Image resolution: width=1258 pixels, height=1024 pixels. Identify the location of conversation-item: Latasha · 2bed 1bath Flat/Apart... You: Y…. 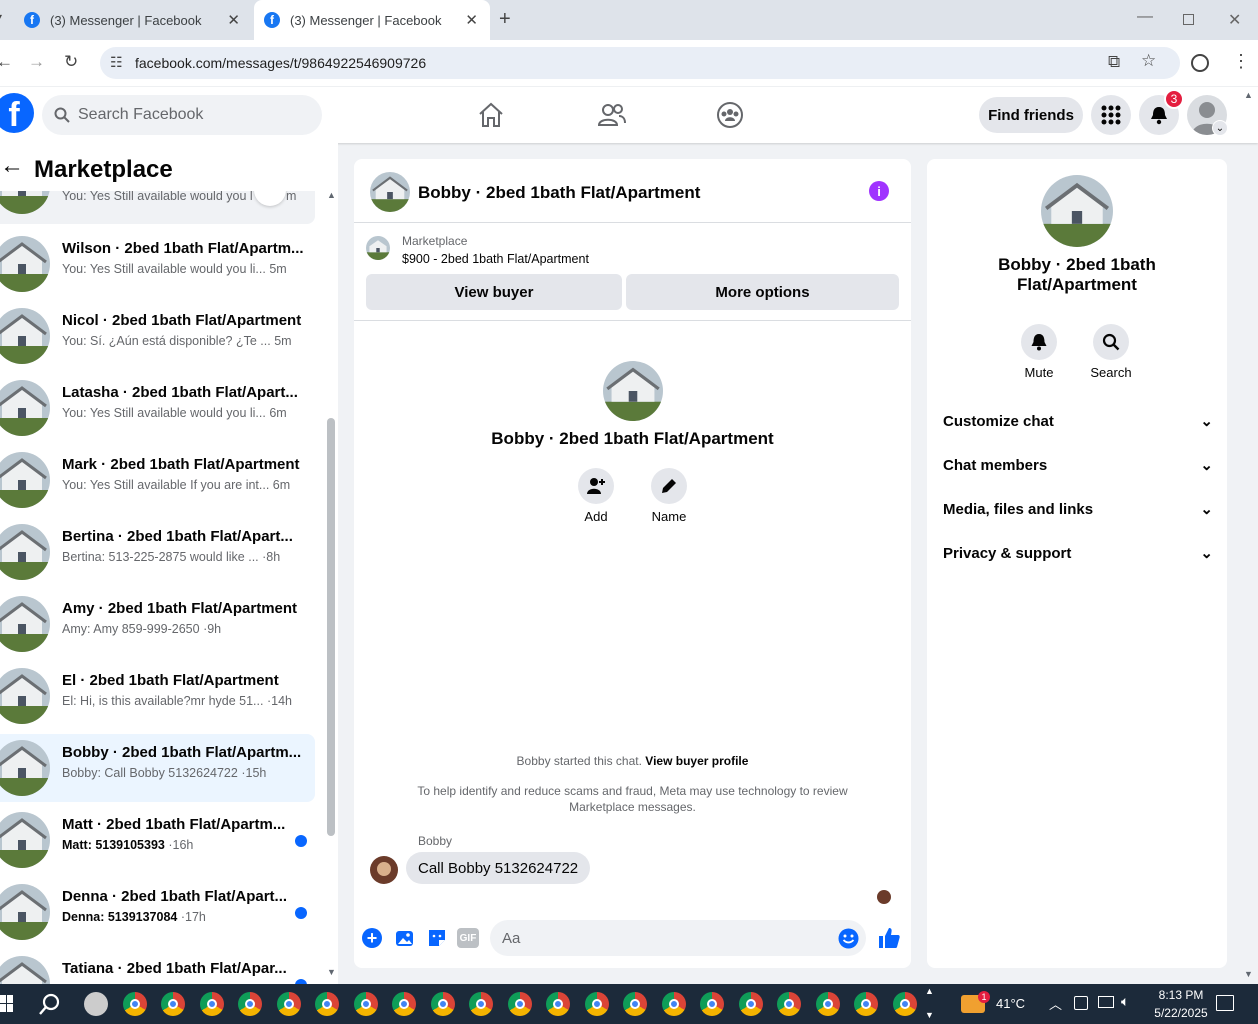
(157, 408).